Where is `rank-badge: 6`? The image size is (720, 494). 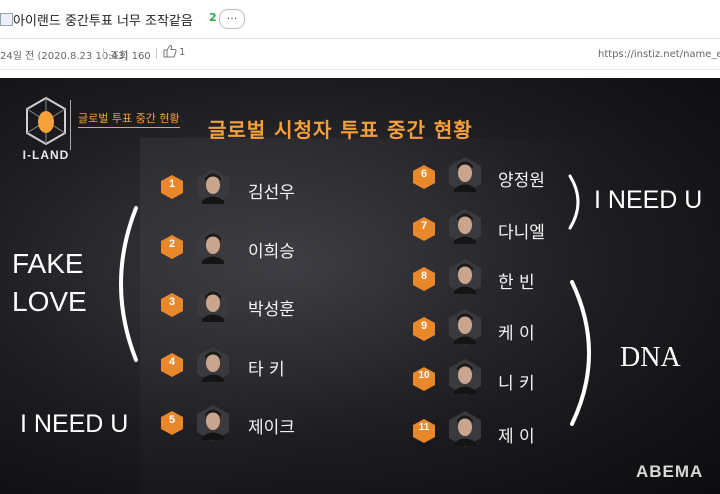 rank-badge: 6 is located at coordinates (424, 177).